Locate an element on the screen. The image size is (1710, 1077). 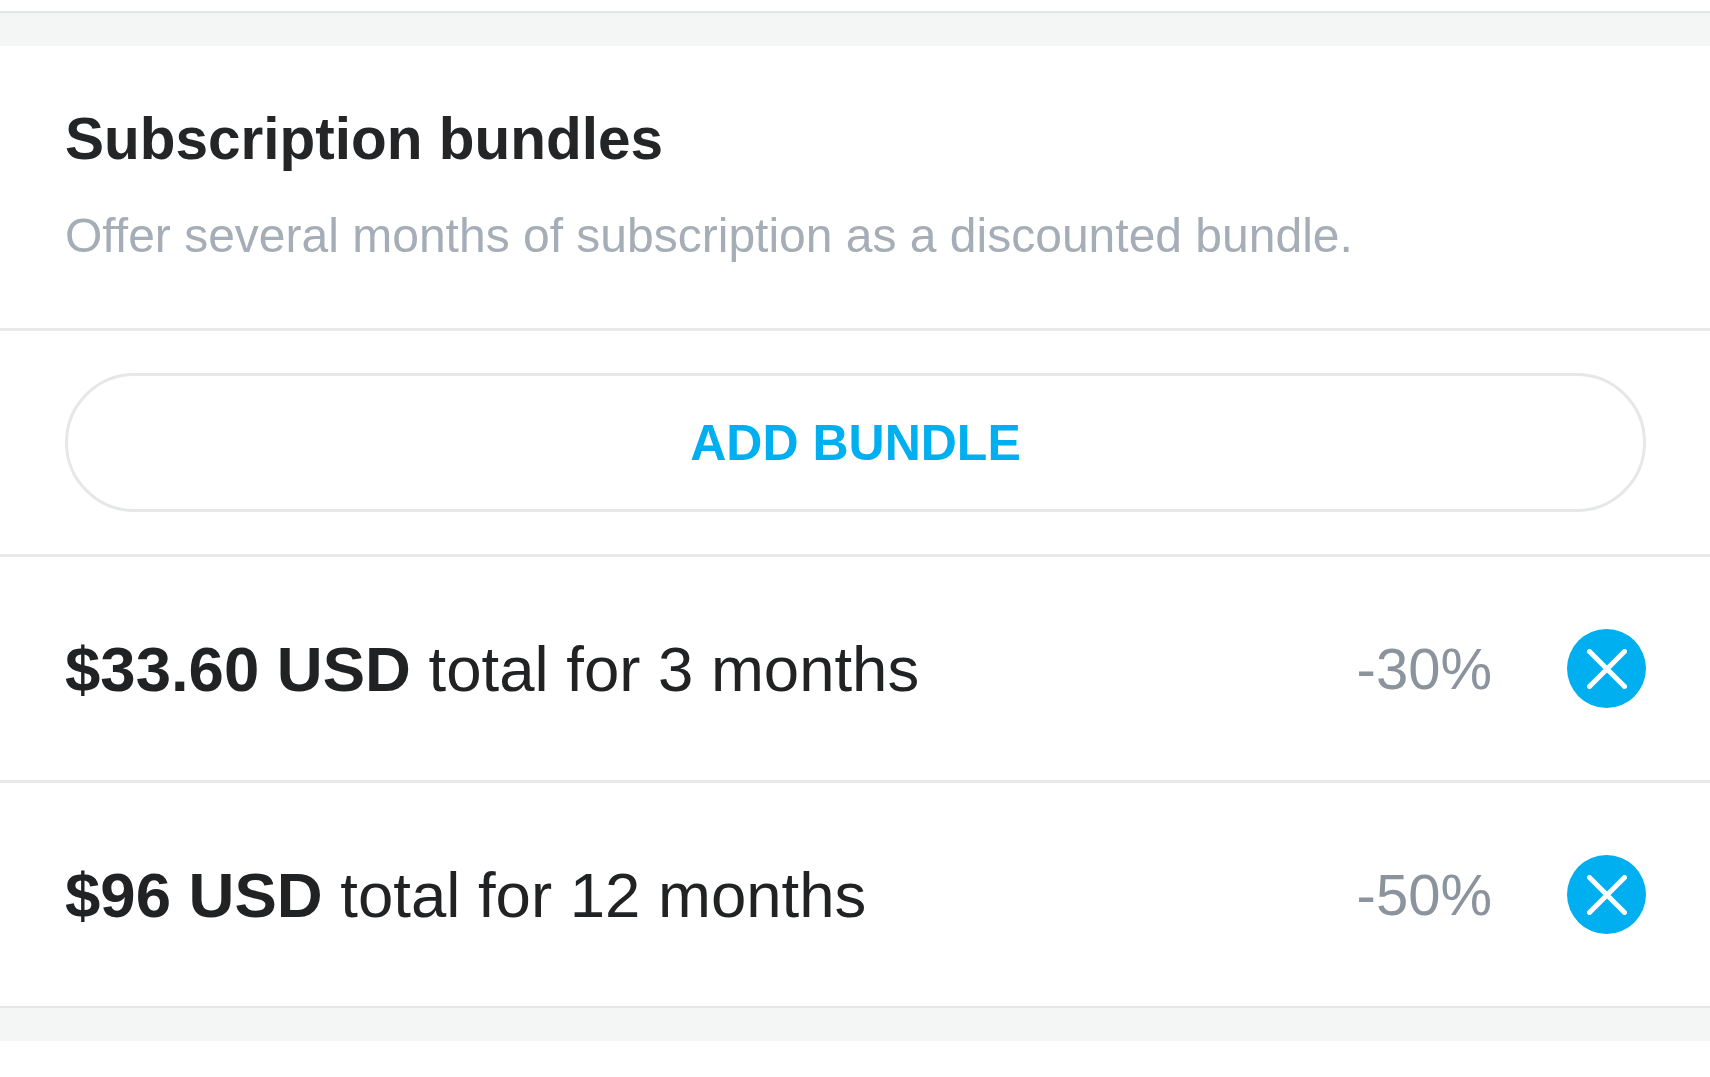
bundle-summary: $96 USD total for 12 months is located at coordinates (466, 894).